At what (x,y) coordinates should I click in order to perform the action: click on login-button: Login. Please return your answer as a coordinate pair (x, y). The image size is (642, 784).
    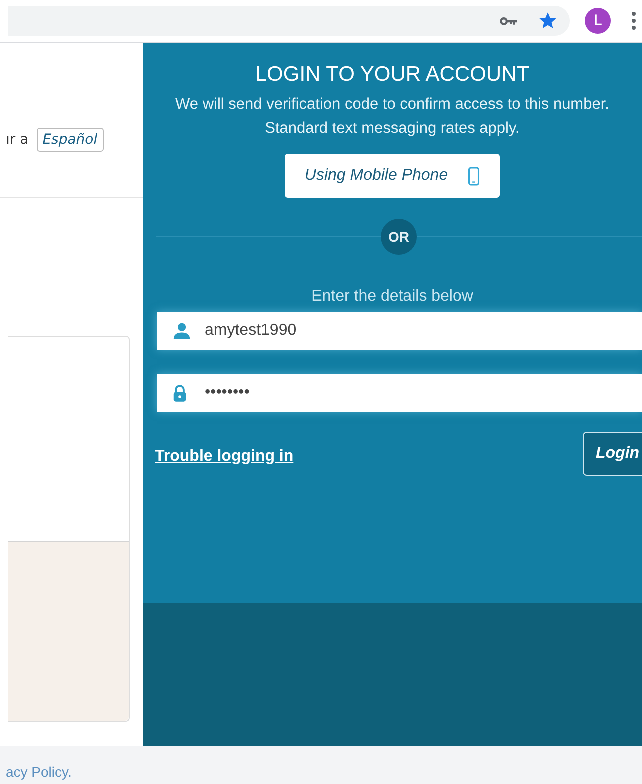
    Looking at the image, I should click on (612, 454).